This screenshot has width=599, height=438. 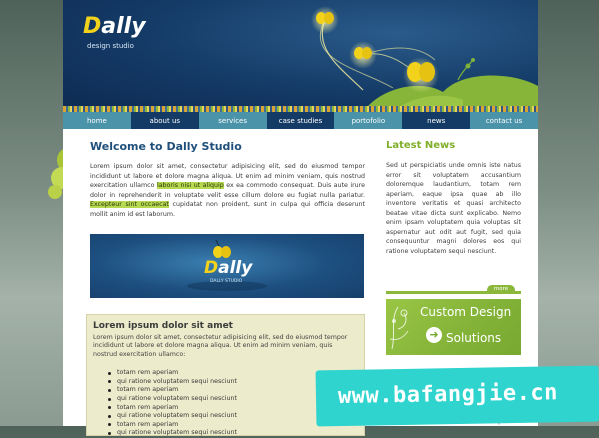 I want to click on site-logo: Dally design studio, so click(x=114, y=32).